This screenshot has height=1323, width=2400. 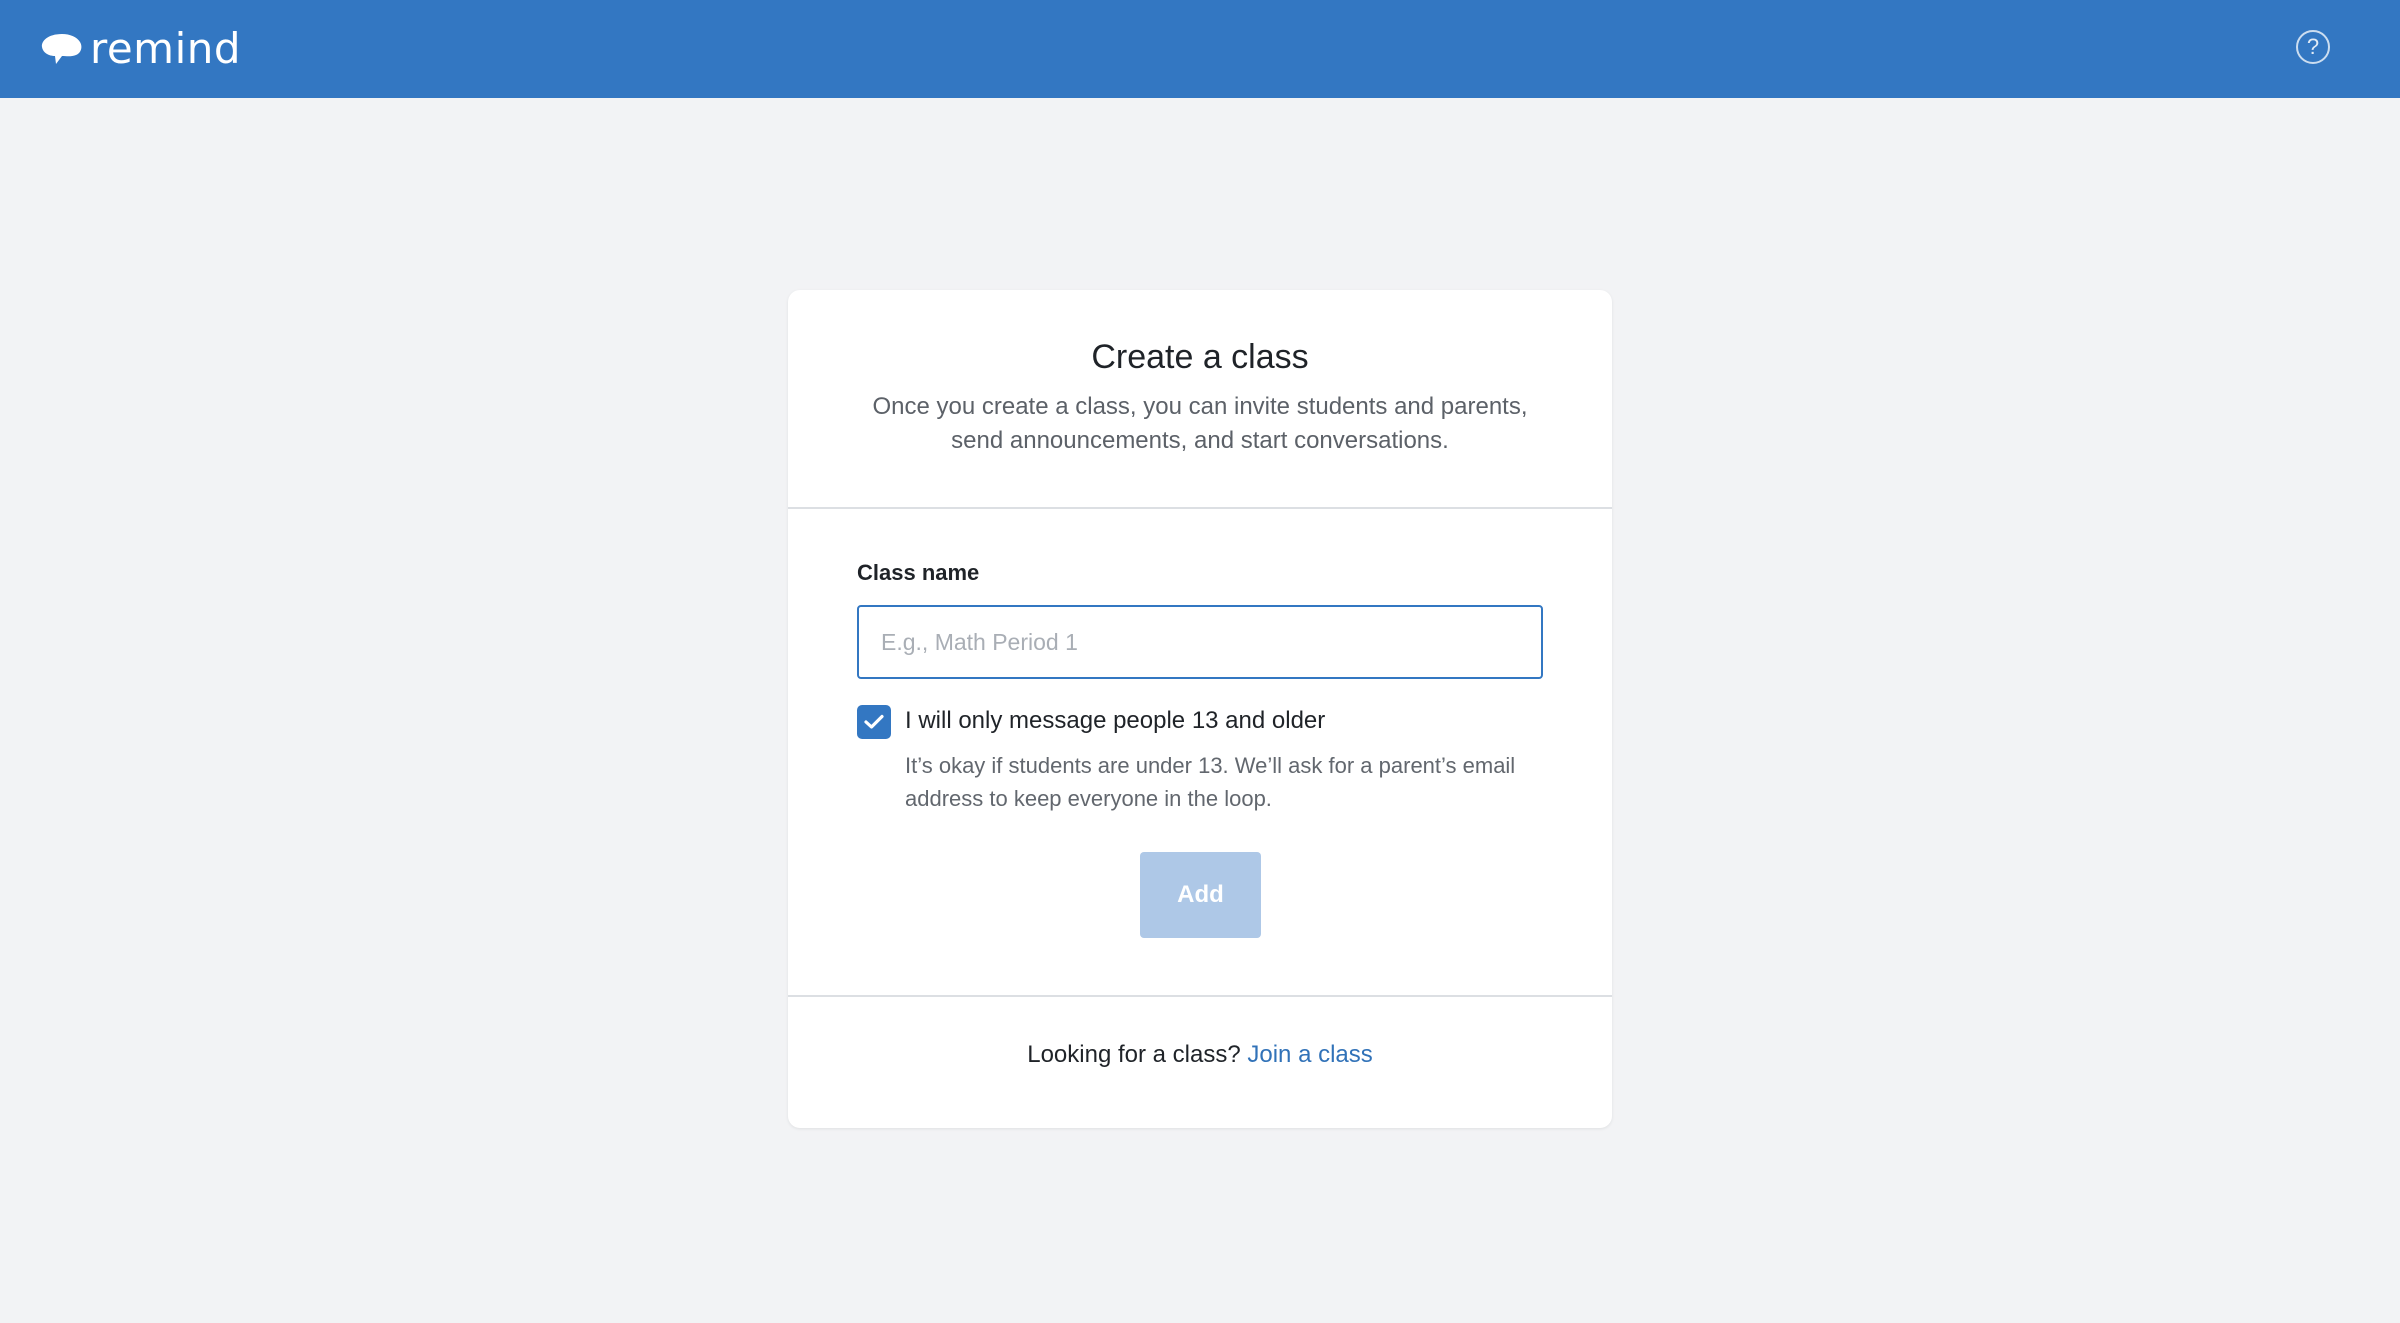 I want to click on add-button: Add, so click(x=1200, y=895).